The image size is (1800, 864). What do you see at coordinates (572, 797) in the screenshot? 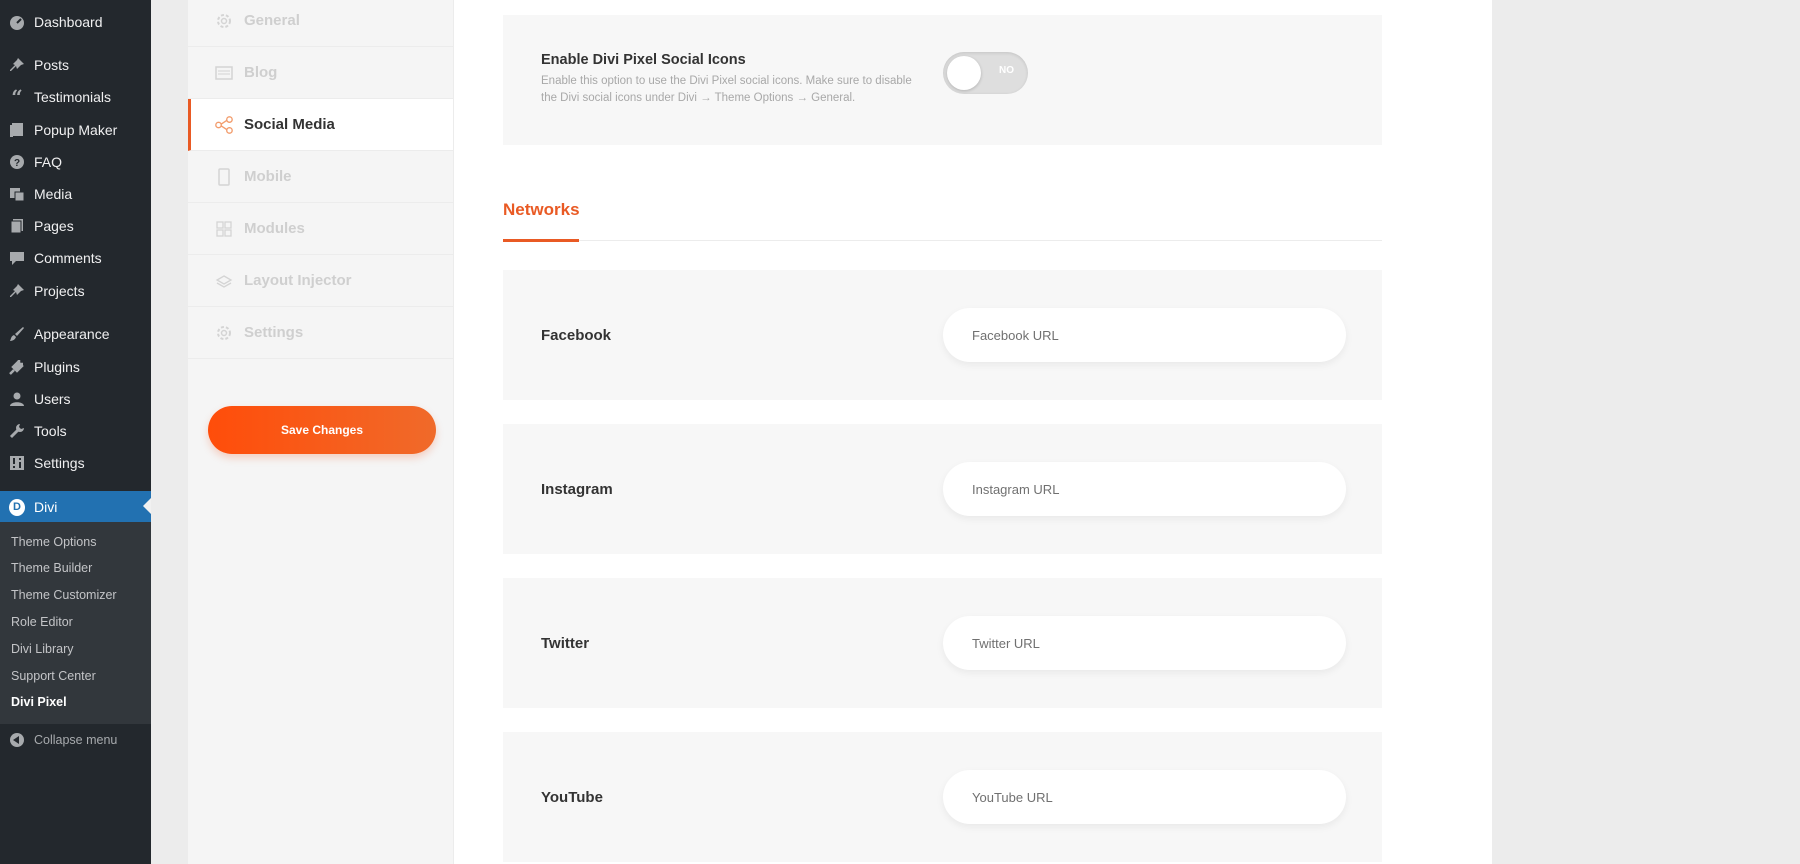
I see `youtube-label: YouTube` at bounding box center [572, 797].